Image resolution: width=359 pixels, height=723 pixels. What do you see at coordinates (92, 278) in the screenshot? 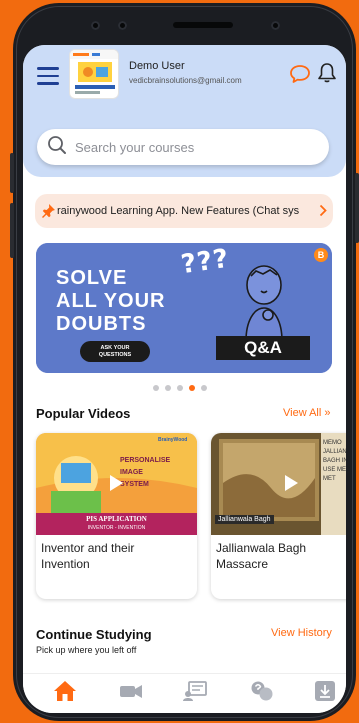
I see `banner-line-1: SOLVE` at bounding box center [92, 278].